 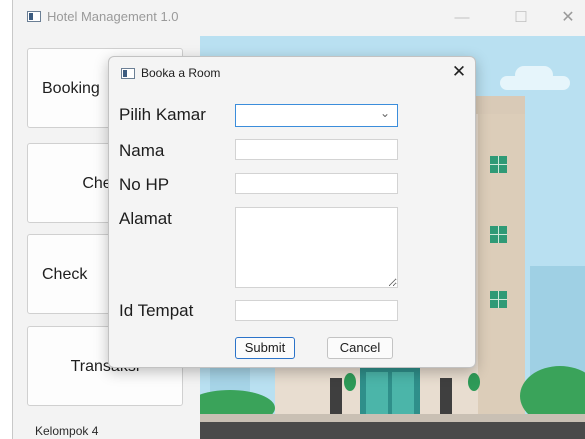 I want to click on room-select: ⌄, so click(x=316, y=115).